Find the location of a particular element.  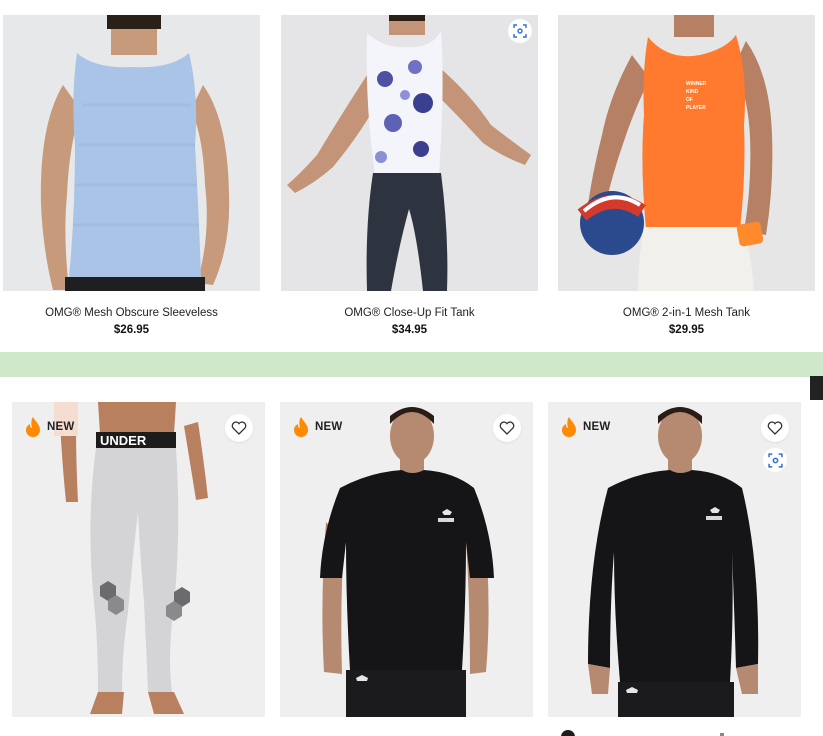

tank-print-line: PLAYER is located at coordinates (696, 108).